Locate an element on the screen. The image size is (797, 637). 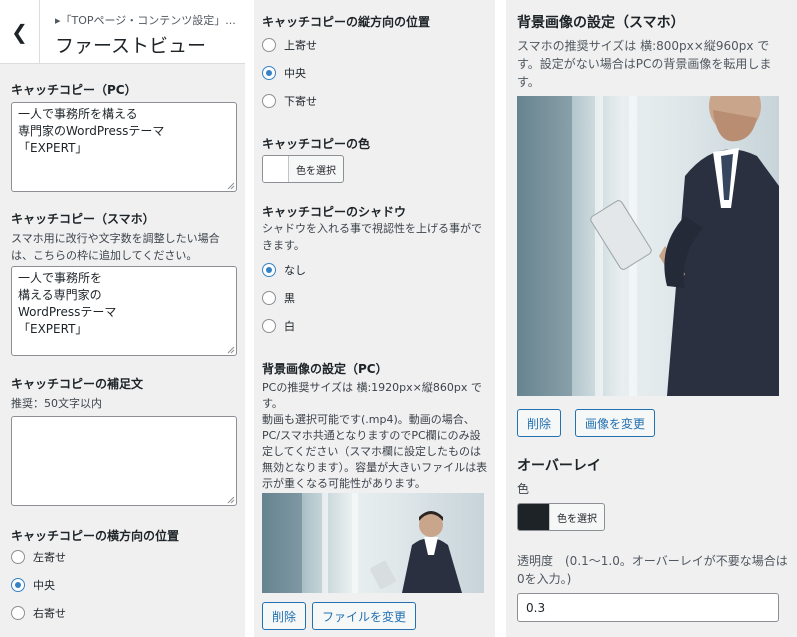
radio-label: 左寄せ is located at coordinates (49, 557).